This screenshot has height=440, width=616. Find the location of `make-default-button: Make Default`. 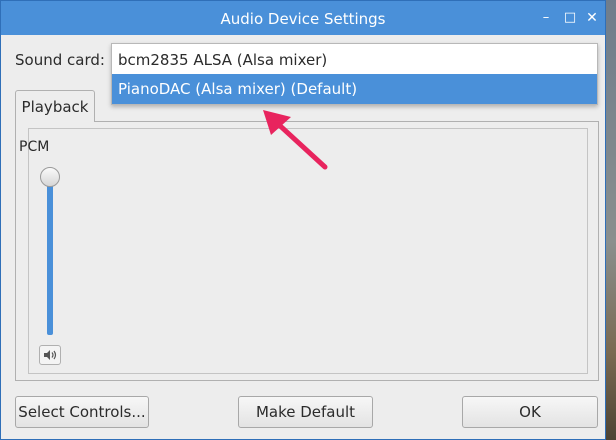

make-default-button: Make Default is located at coordinates (305, 412).